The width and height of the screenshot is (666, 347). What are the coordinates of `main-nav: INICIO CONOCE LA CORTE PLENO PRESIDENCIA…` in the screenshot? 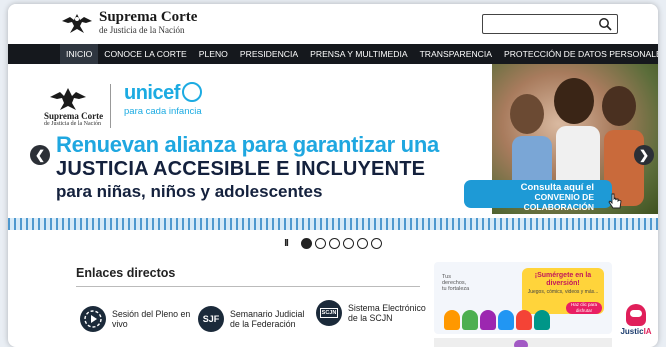 It's located at (333, 54).